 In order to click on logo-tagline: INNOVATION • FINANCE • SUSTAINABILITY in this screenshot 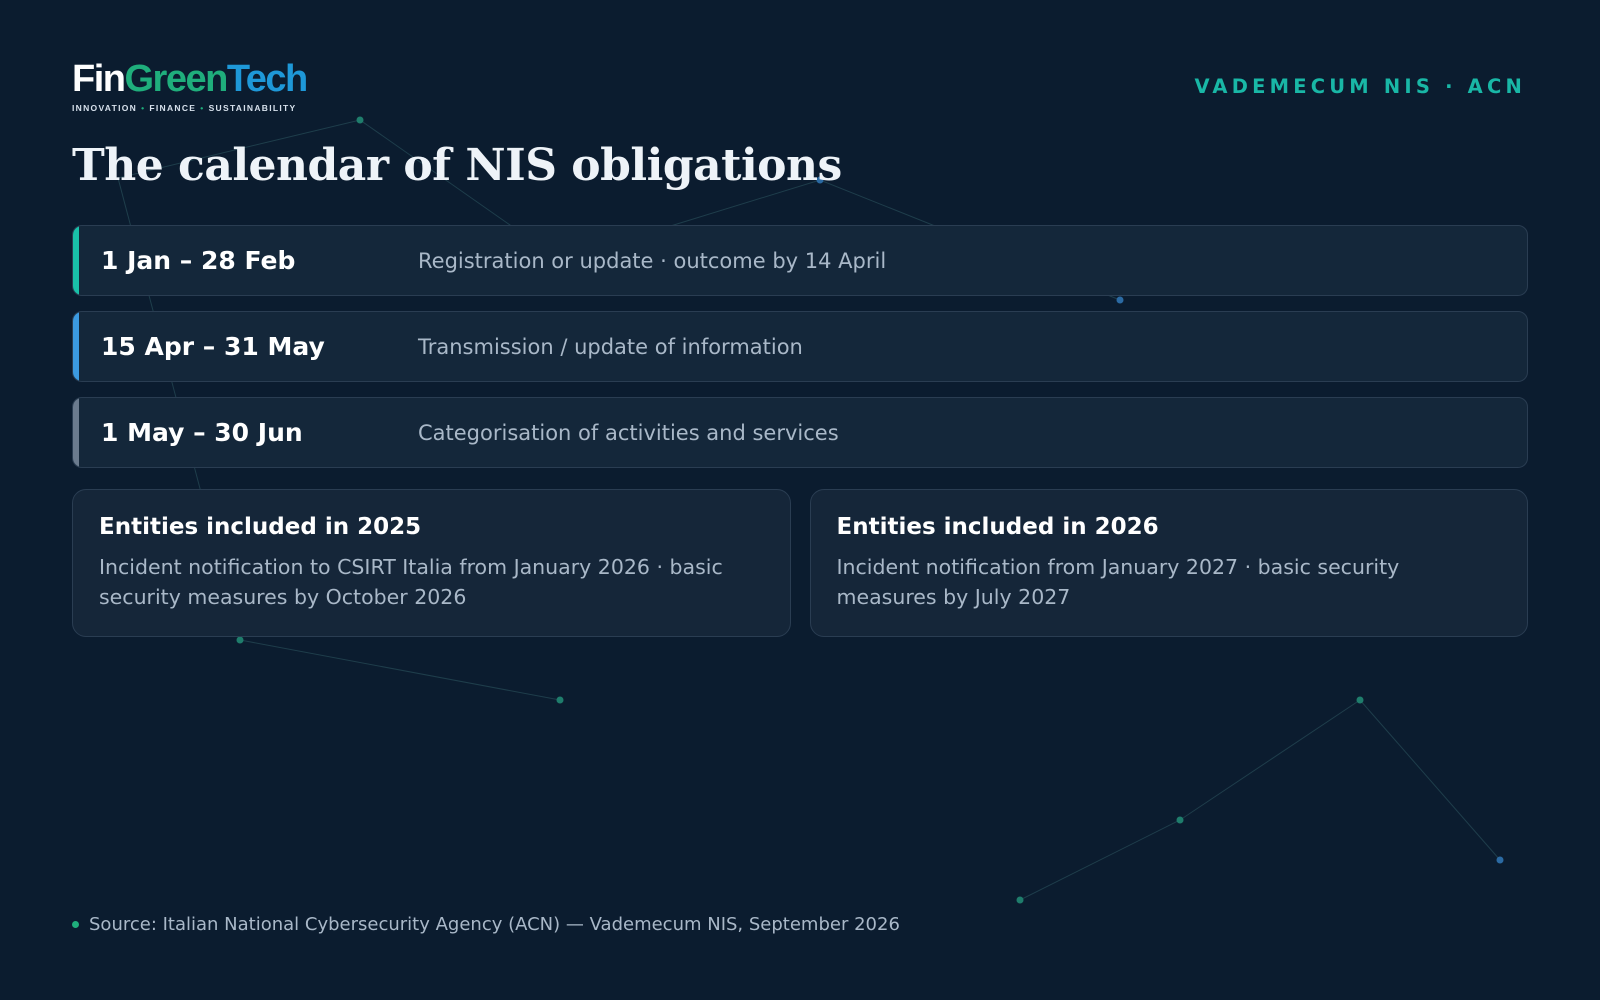, I will do `click(189, 108)`.